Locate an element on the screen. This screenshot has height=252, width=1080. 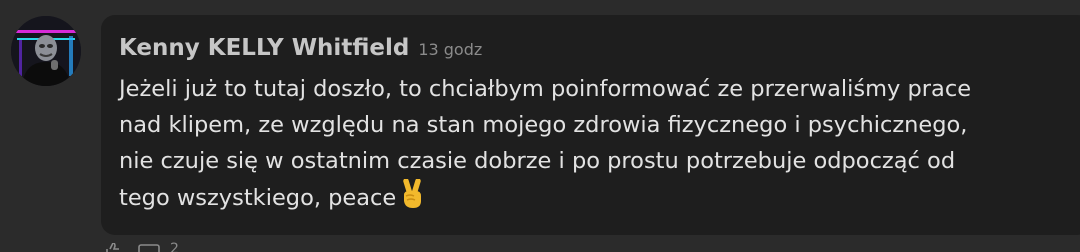
comment-author: Kenny KELLY Whitfield is located at coordinates (264, 48).